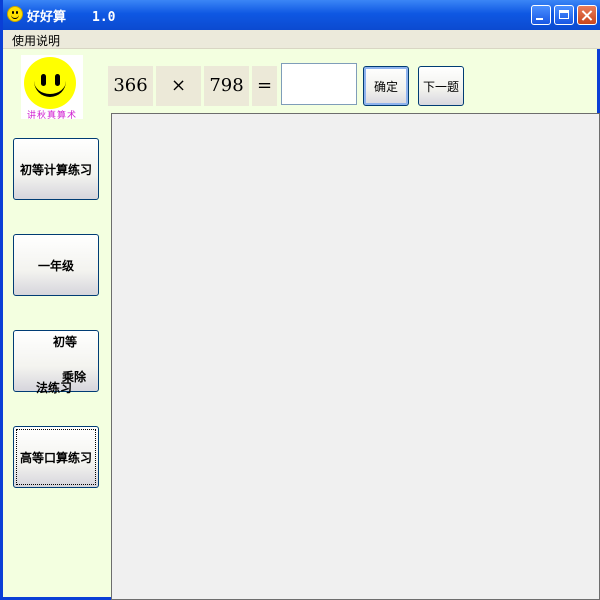 This screenshot has height=600, width=600. Describe the element at coordinates (130, 86) in the screenshot. I see `operand-one: 366` at that location.